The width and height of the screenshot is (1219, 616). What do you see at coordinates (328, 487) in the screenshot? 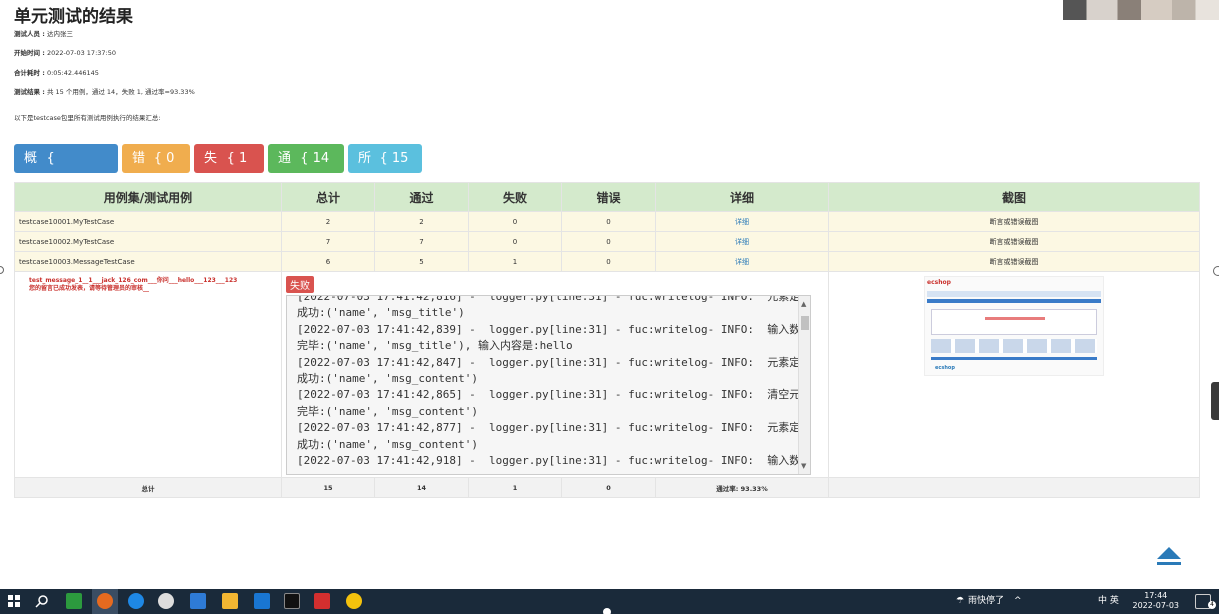
I see `totals-total: 15` at bounding box center [328, 487].